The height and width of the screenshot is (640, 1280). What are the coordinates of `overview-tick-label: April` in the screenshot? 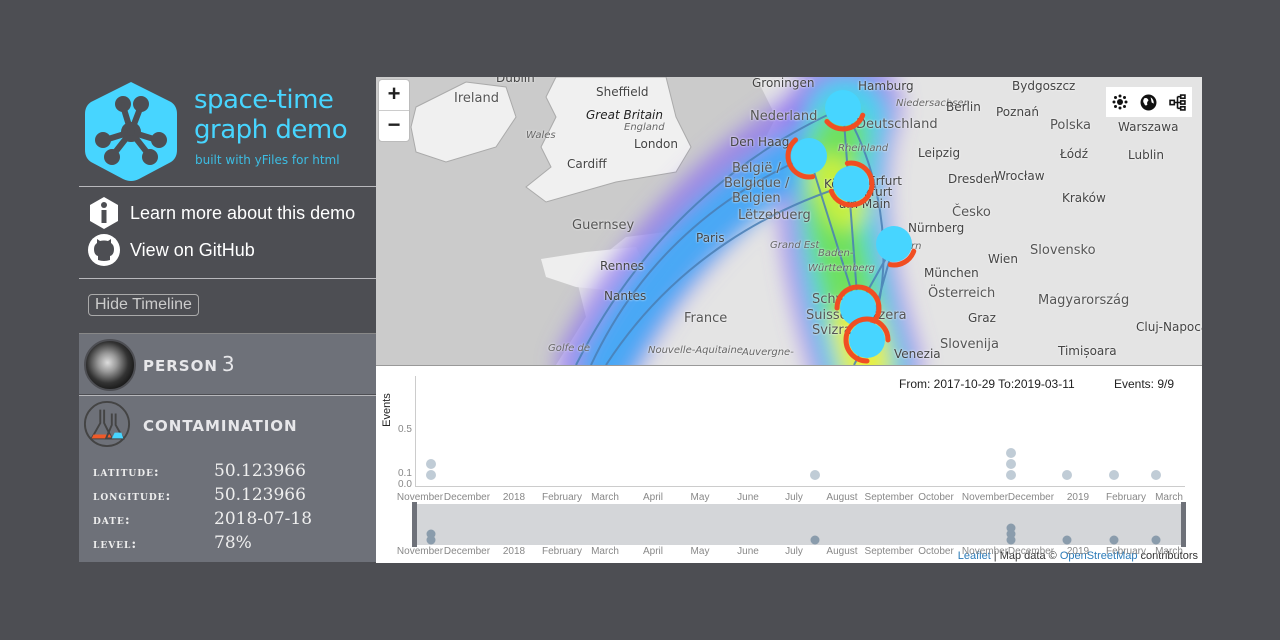 It's located at (653, 551).